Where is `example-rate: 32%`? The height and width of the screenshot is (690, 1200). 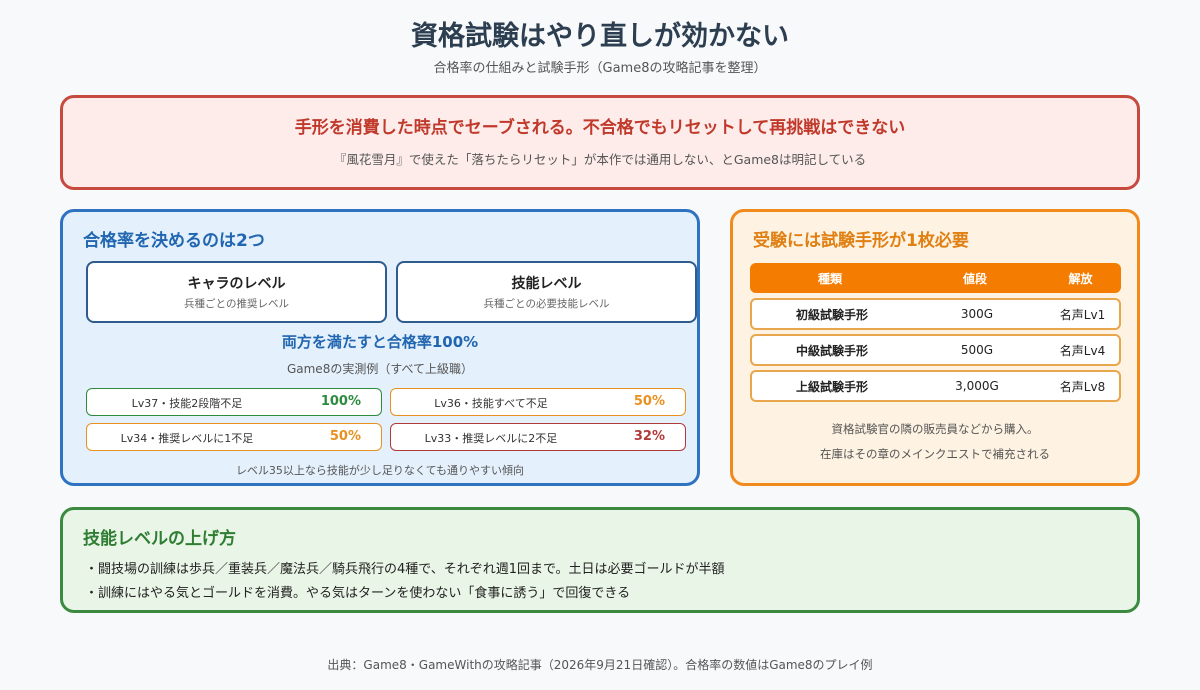
example-rate: 32% is located at coordinates (649, 436).